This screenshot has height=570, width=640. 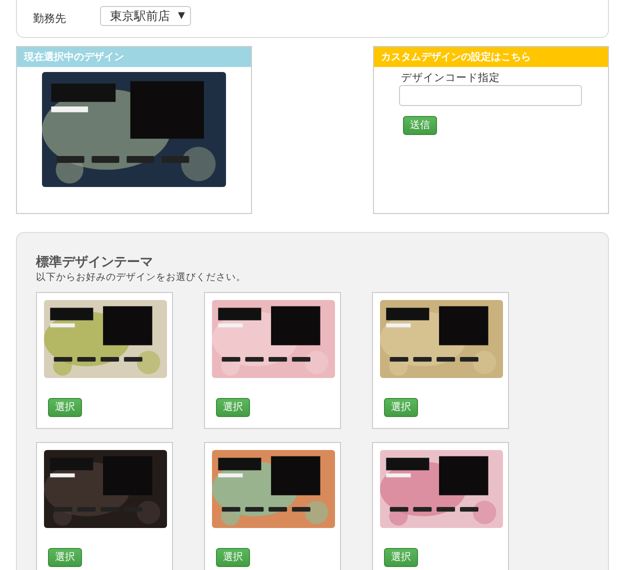 What do you see at coordinates (95, 262) in the screenshot?
I see `section-title: 標準デザインテーマ` at bounding box center [95, 262].